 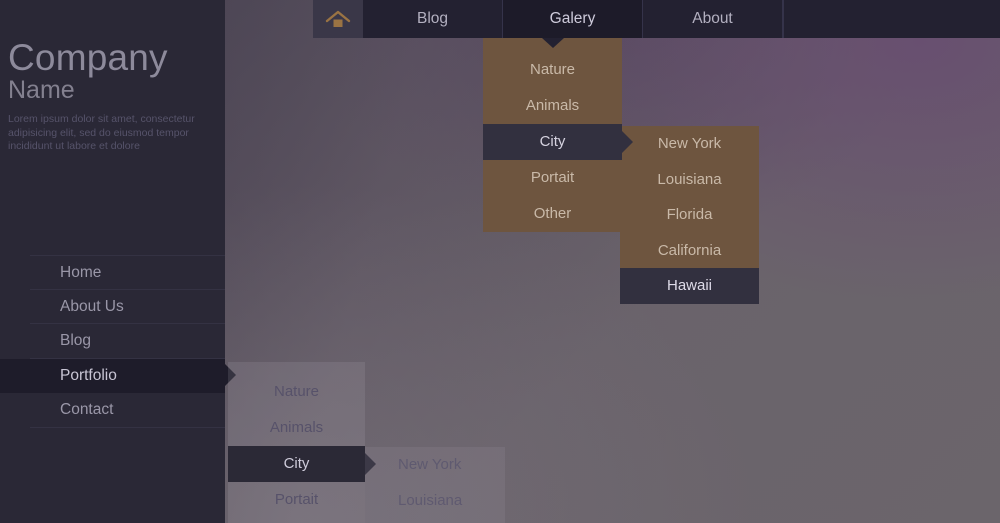 I want to click on gallery-submenu-item-new-york: New York, so click(x=689, y=144).